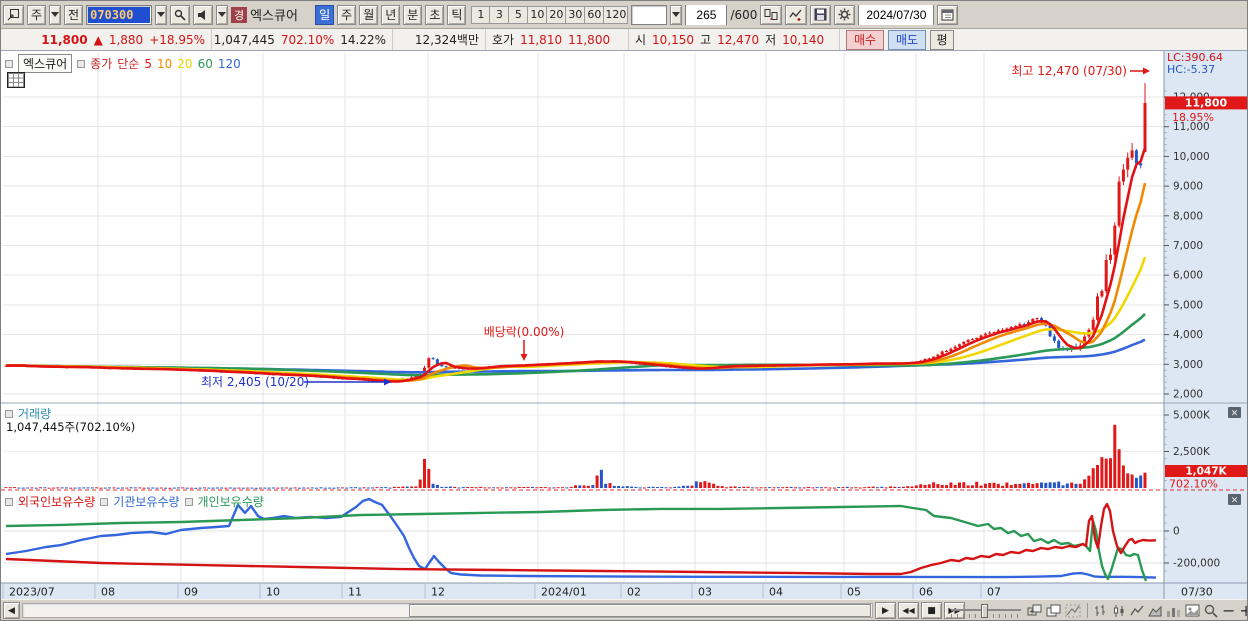 Image resolution: width=1248 pixels, height=621 pixels. I want to click on divider, so click(1087, 610).